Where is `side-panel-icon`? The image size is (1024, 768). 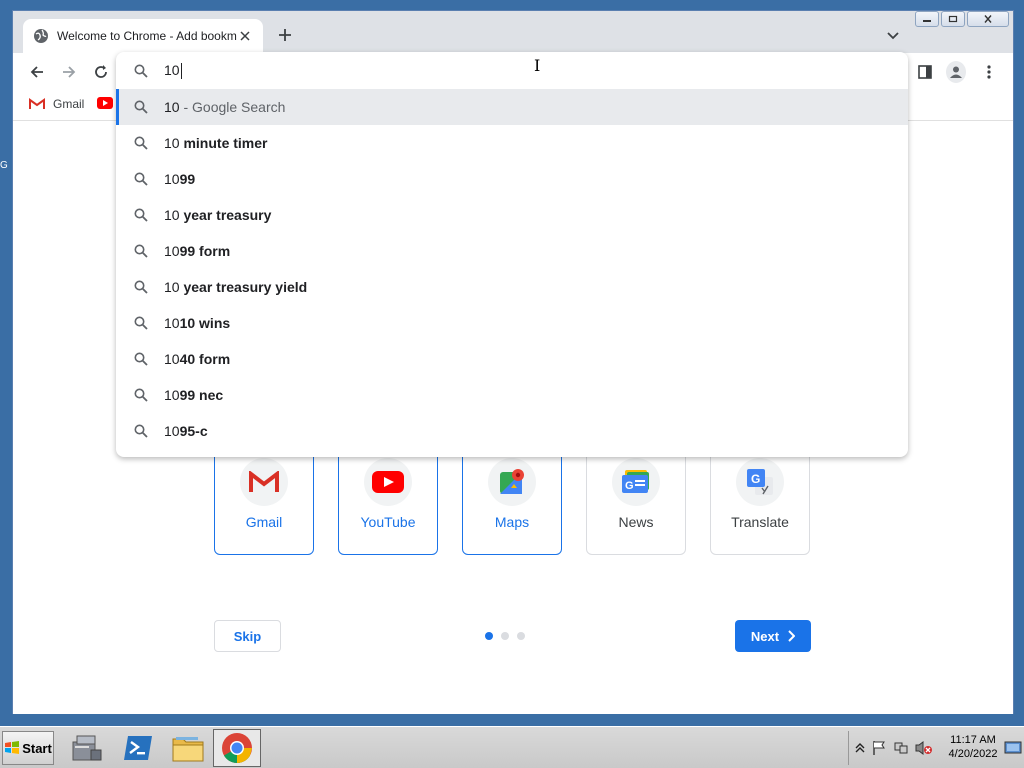 side-panel-icon is located at coordinates (925, 72).